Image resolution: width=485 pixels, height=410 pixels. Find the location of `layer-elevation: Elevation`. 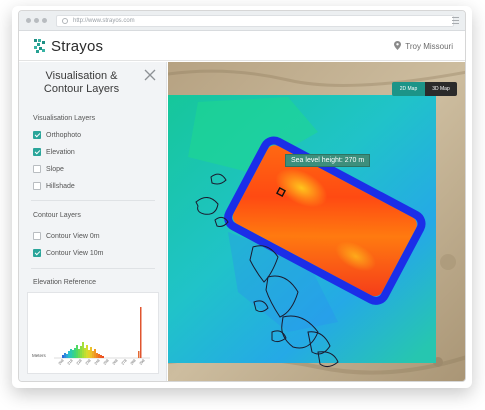

layer-elevation: Elevation is located at coordinates (54, 152).